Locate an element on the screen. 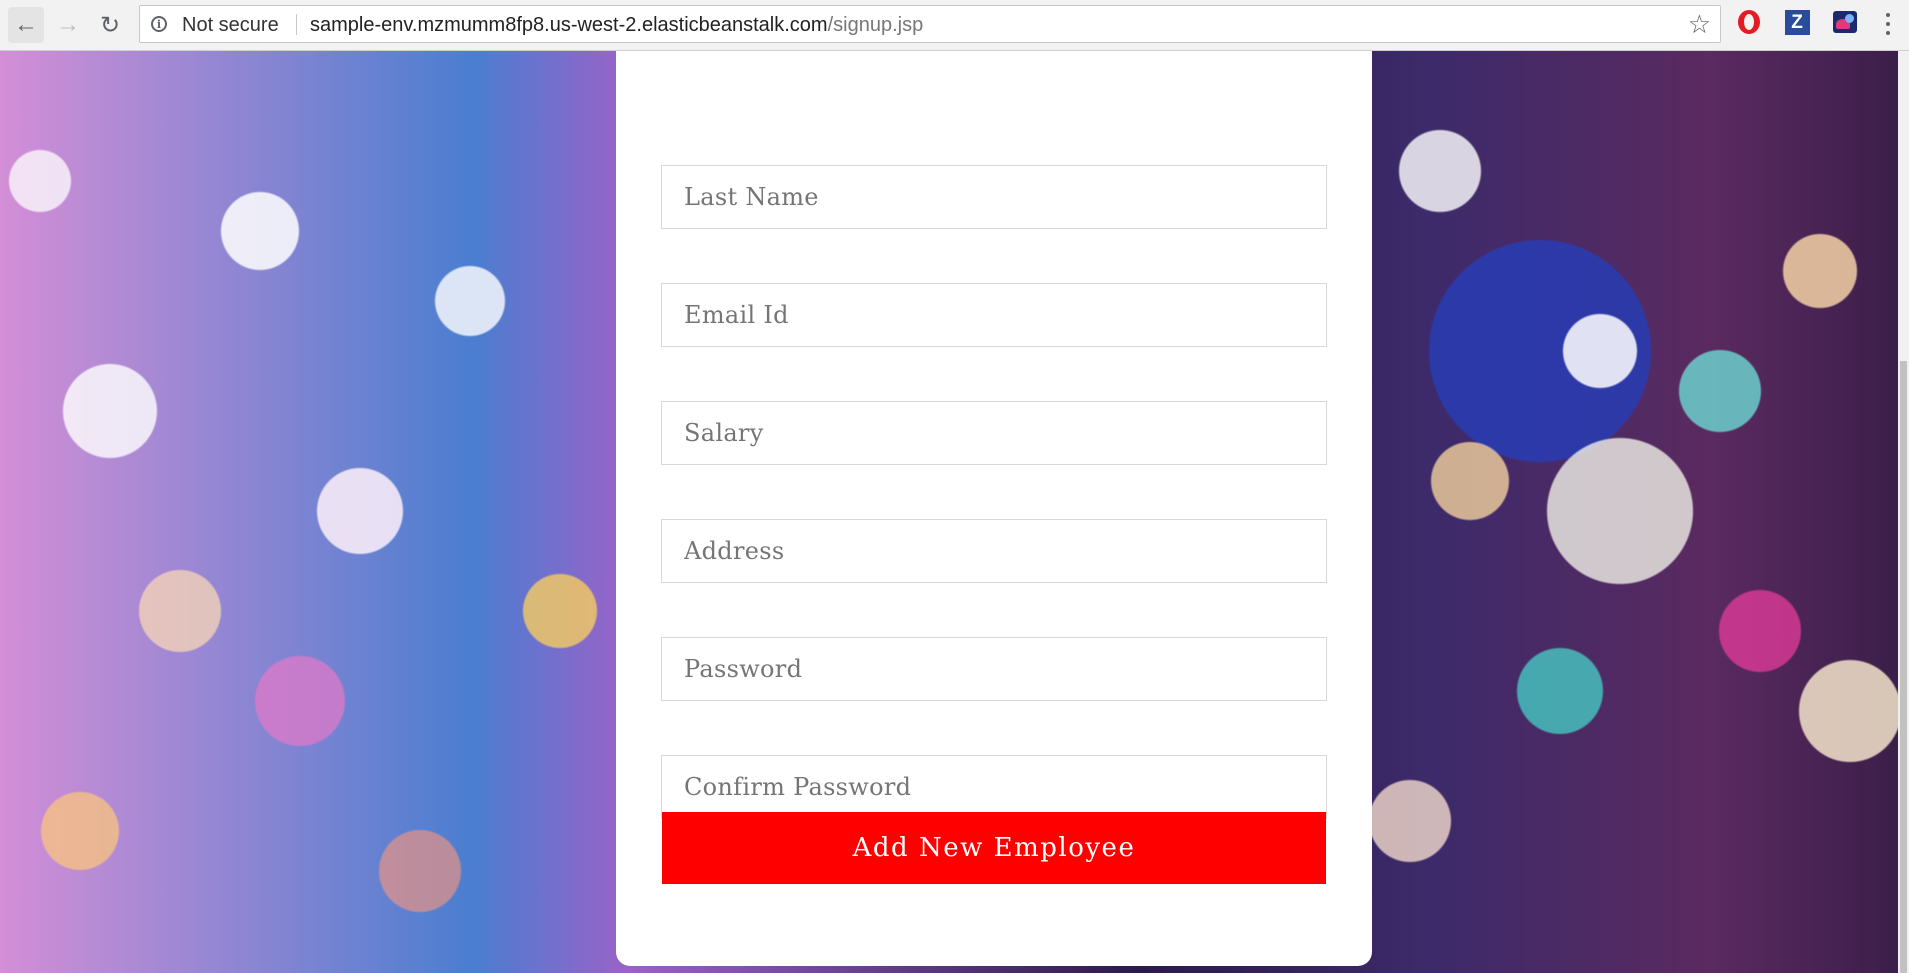 The image size is (1909, 973). opera-icon is located at coordinates (1749, 22).